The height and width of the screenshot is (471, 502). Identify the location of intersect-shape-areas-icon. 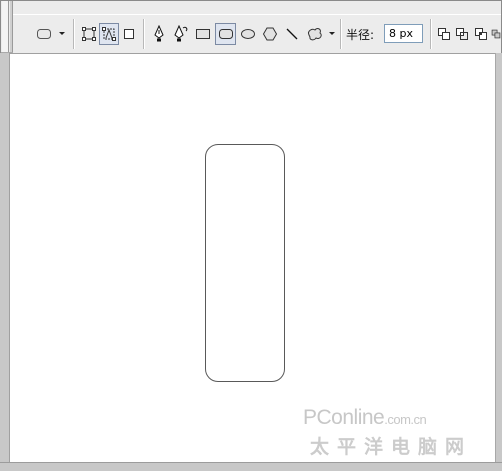
(481, 34).